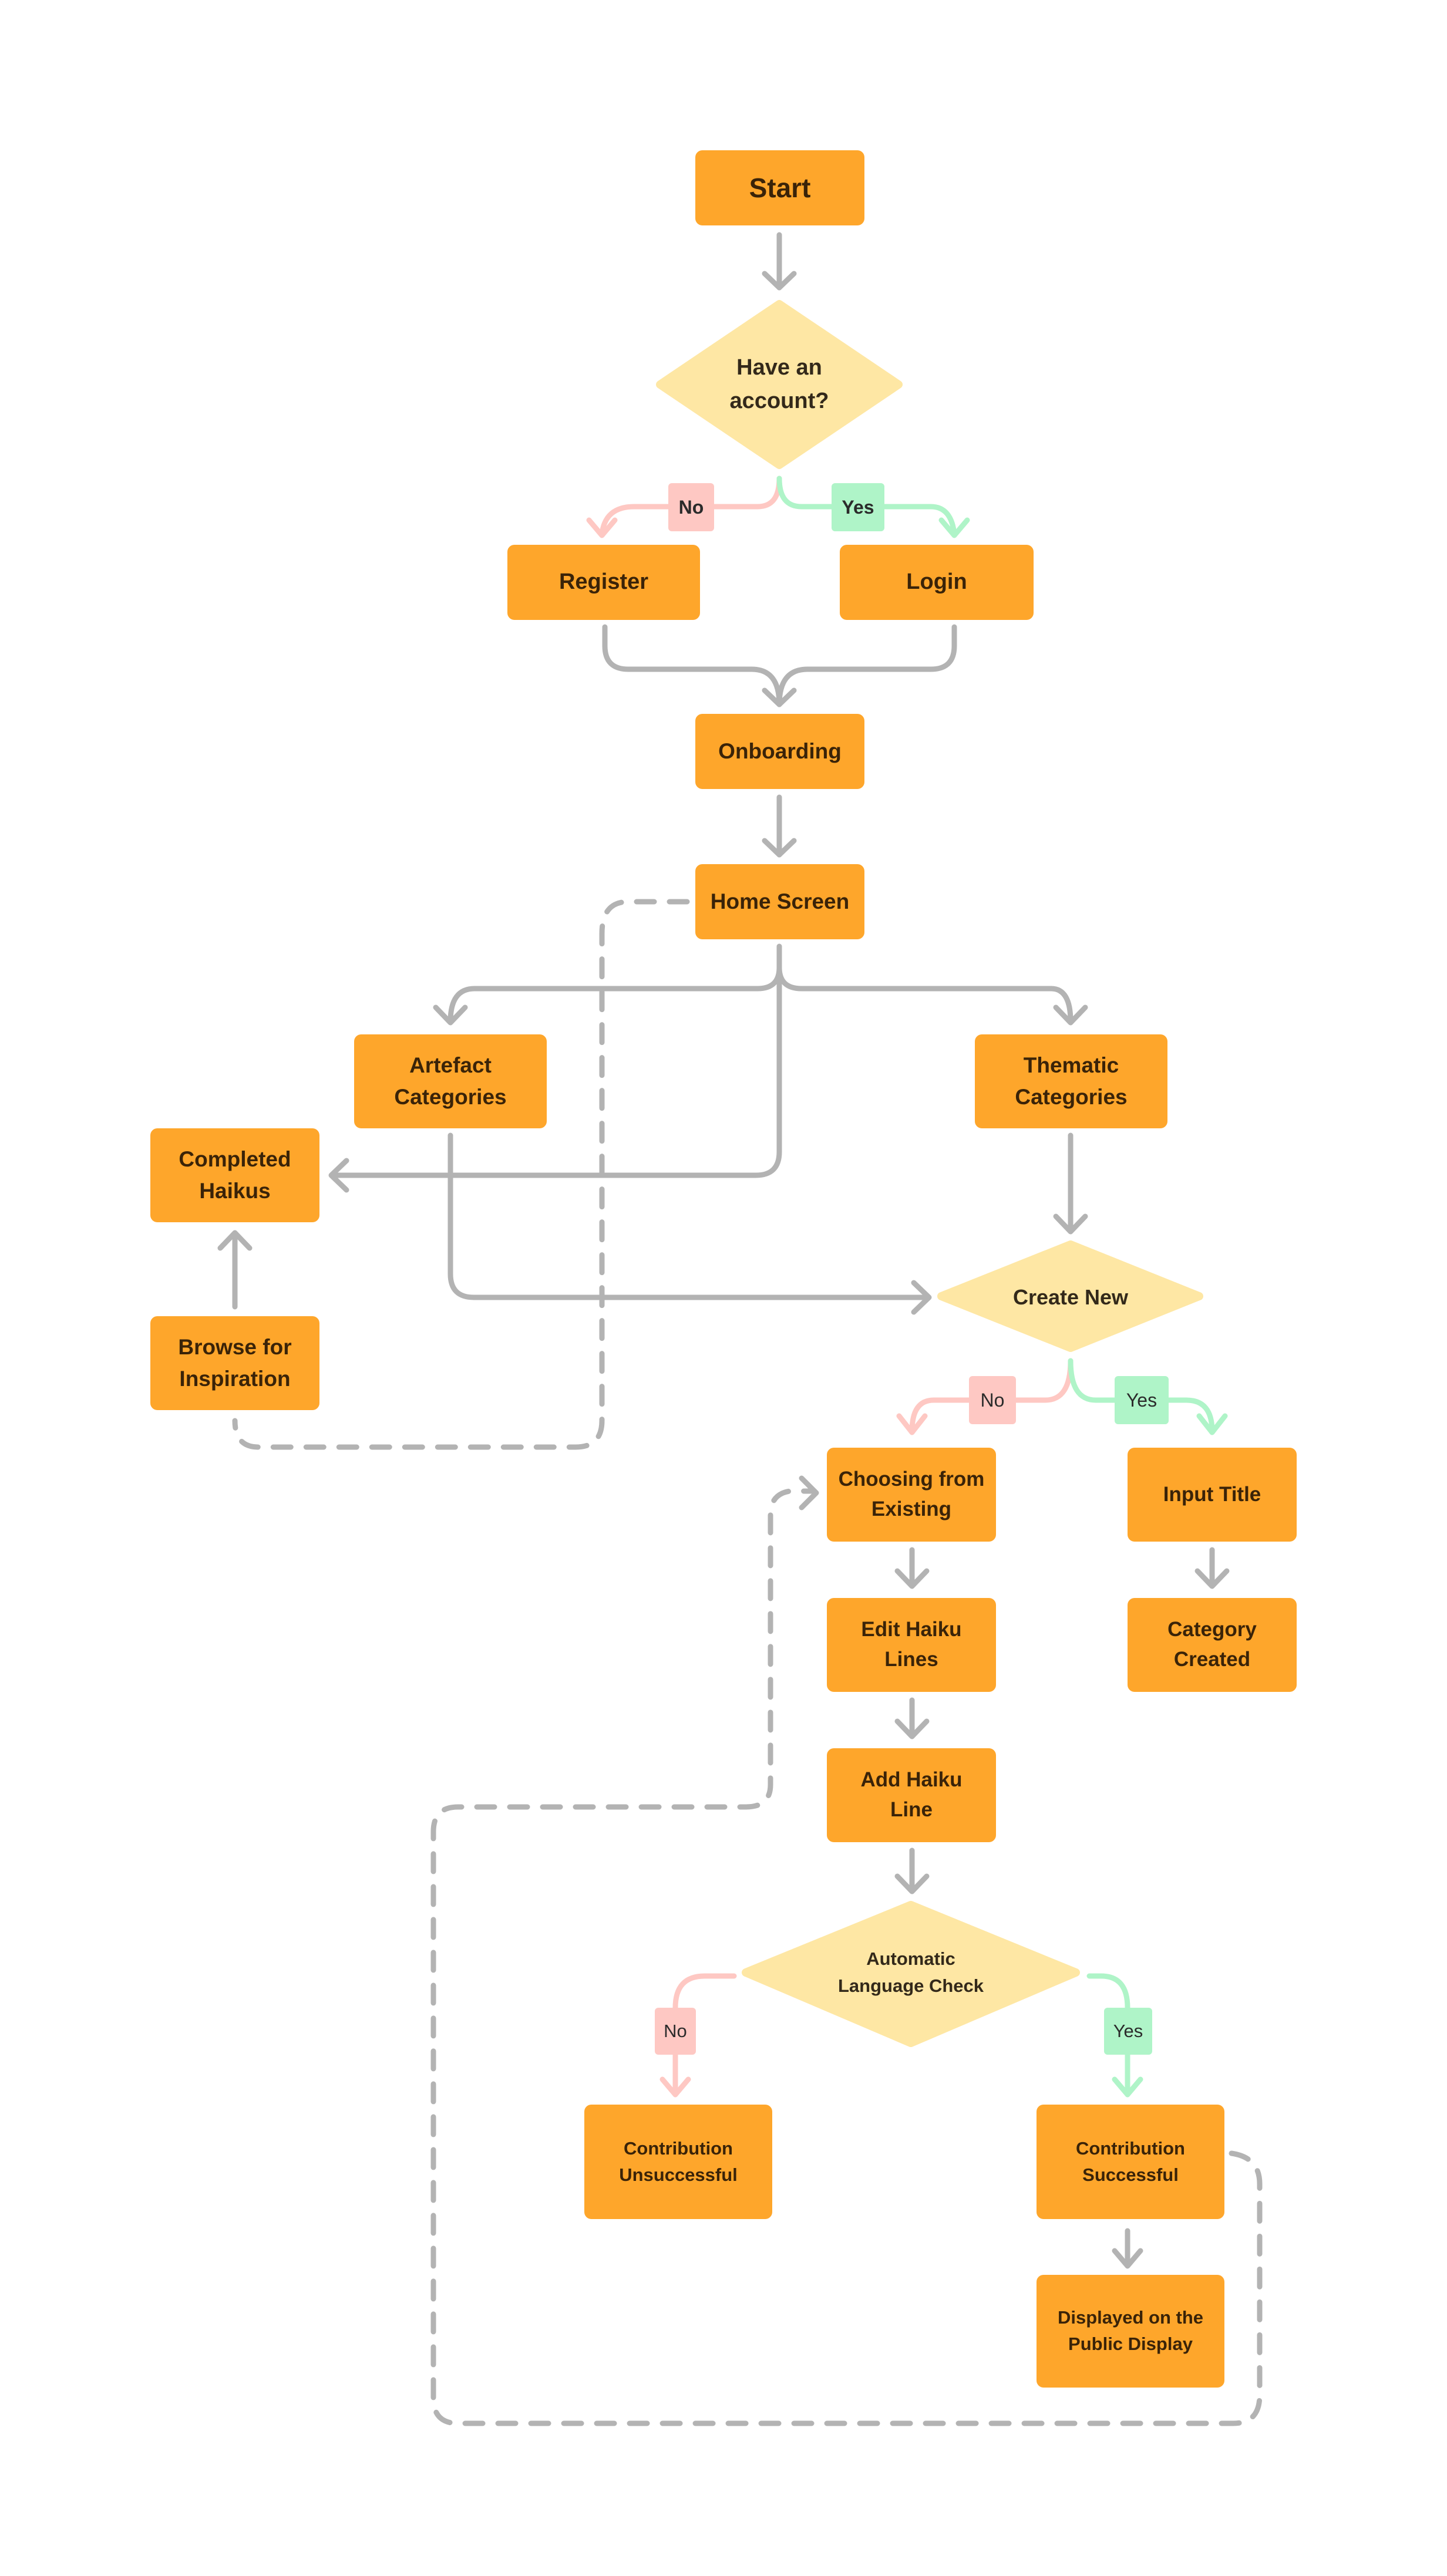  Describe the element at coordinates (1070, 1297) in the screenshot. I see `decision-create-new: Create New` at that location.